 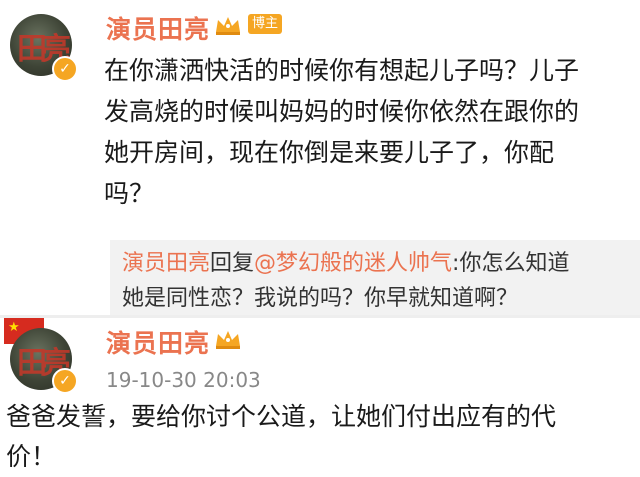 I want to click on reply-box: 演员田亮回复@梦幻般的迷人帅气:你怎么知道 她是同性恋？我说的吗？你早就知道啊？, so click(x=375, y=278).